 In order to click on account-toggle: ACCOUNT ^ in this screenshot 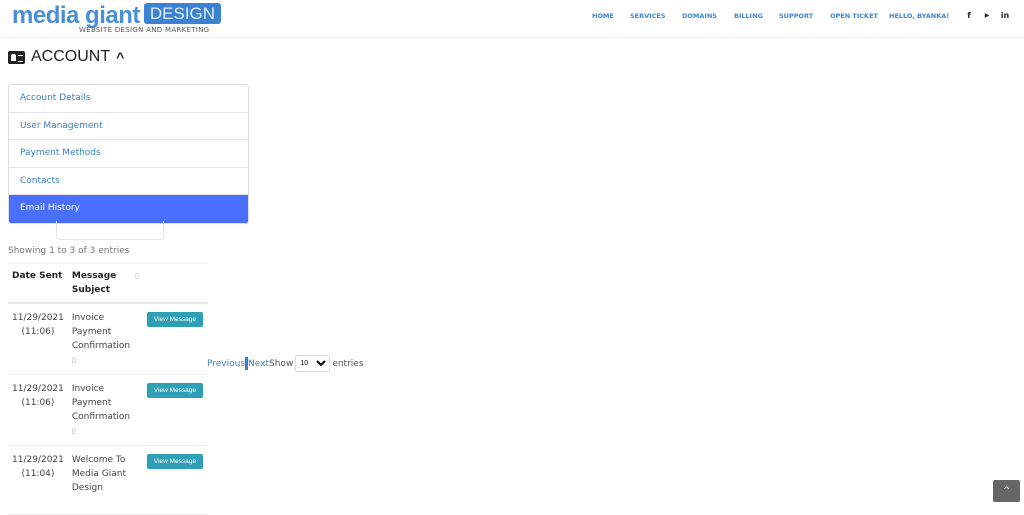, I will do `click(66, 57)`.